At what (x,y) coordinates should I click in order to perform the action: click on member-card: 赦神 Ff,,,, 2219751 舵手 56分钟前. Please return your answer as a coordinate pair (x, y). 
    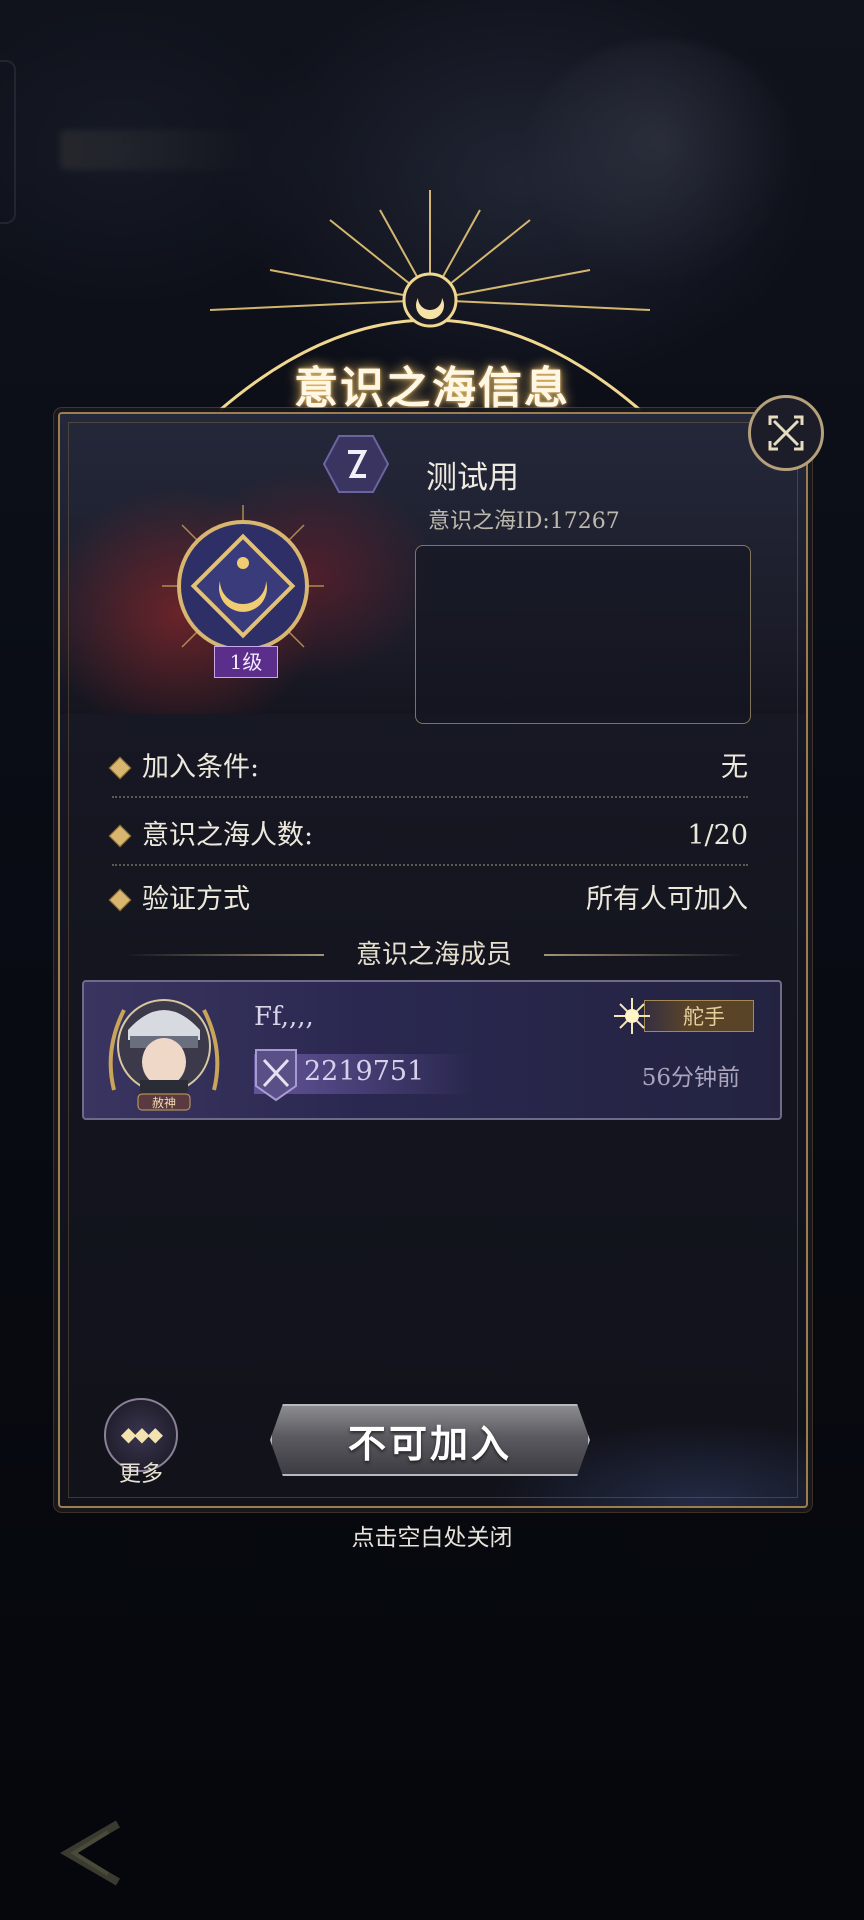
    Looking at the image, I should click on (432, 1050).